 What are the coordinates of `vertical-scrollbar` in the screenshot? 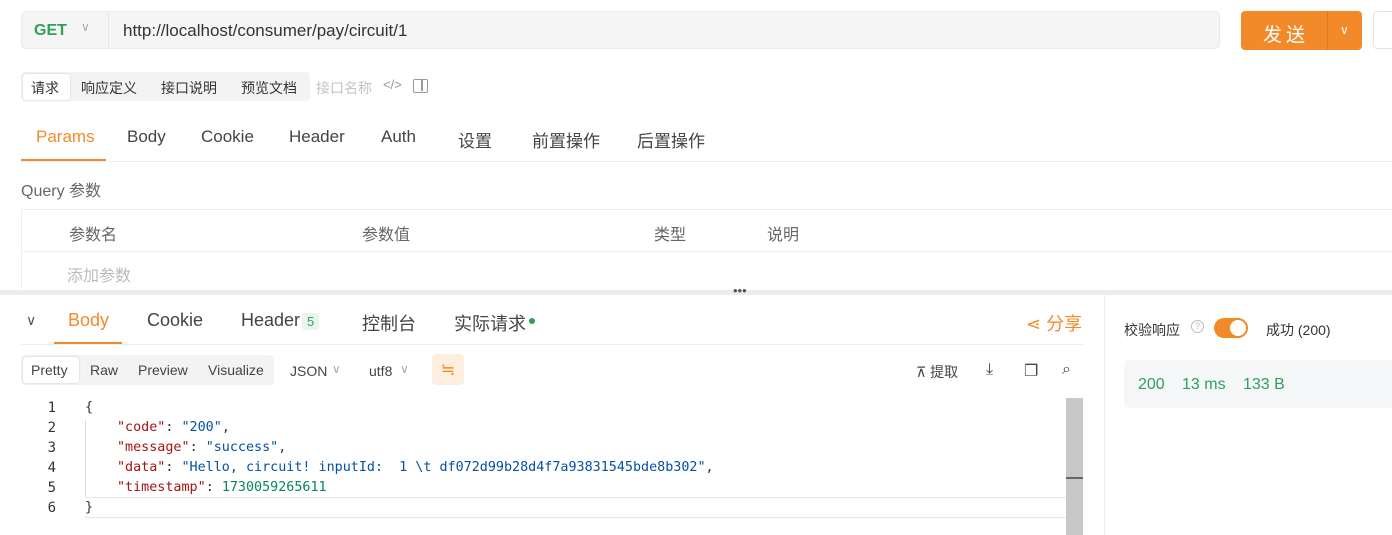 It's located at (1074, 466).